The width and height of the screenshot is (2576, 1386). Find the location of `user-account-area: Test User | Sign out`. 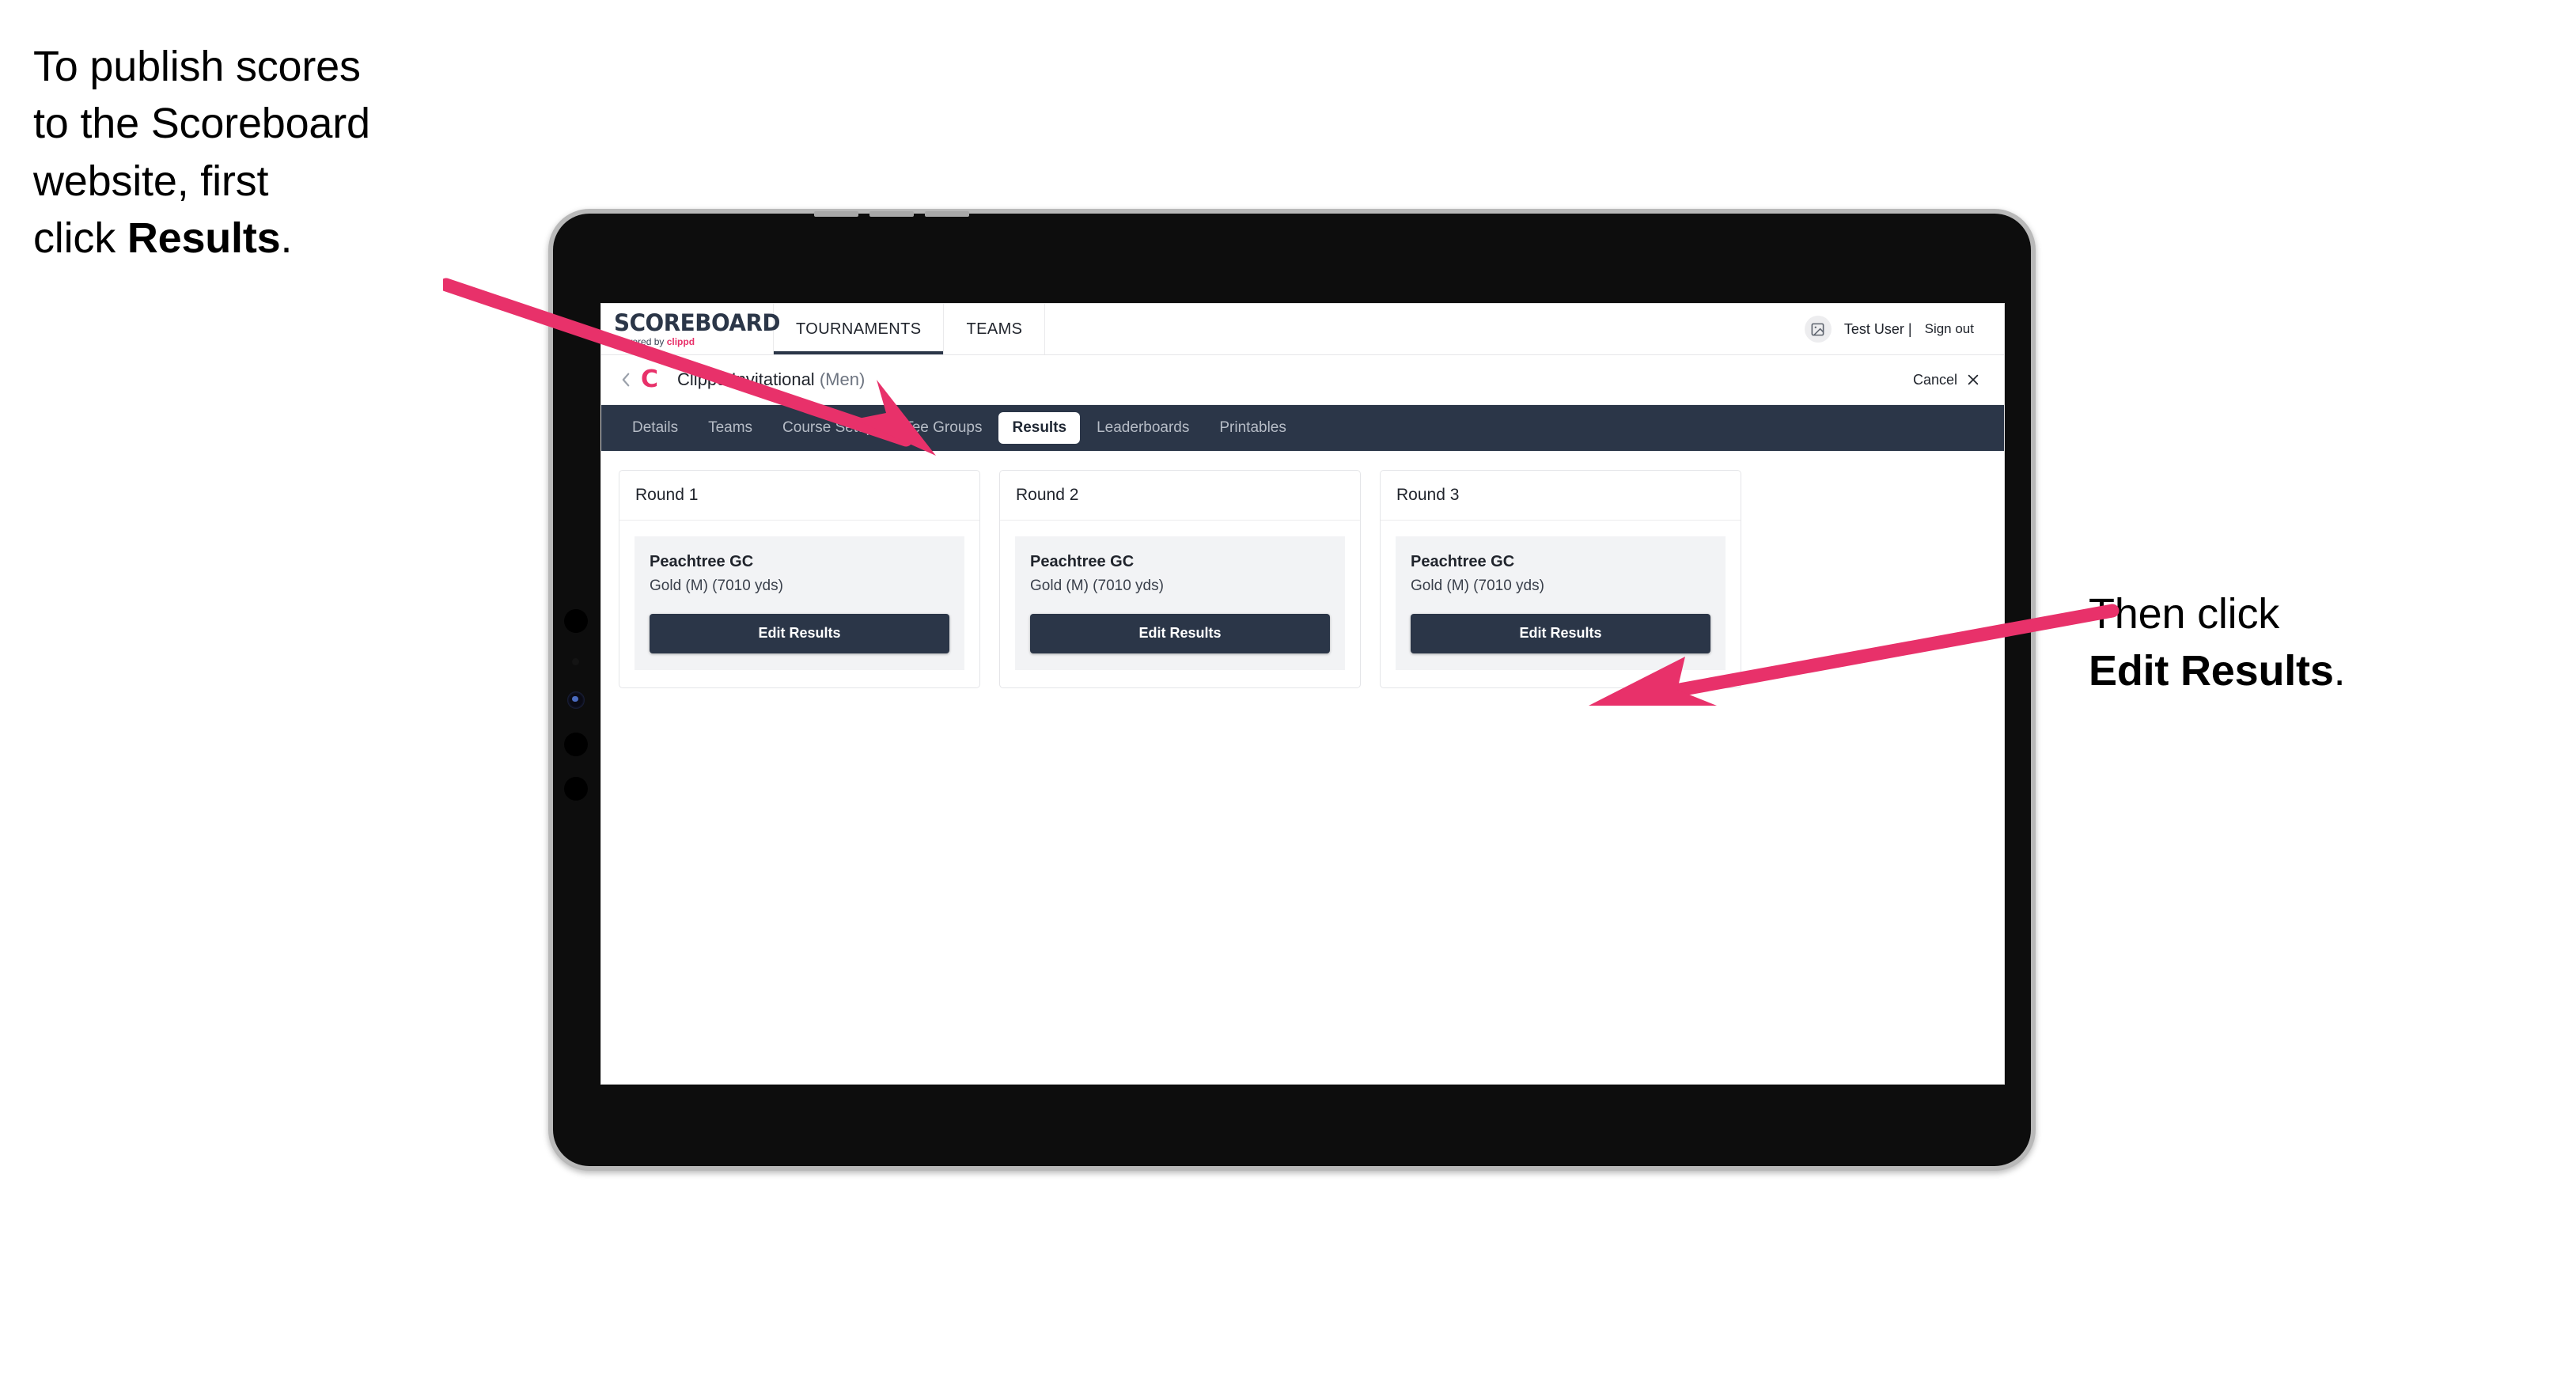

user-account-area: Test User | Sign out is located at coordinates (1904, 329).